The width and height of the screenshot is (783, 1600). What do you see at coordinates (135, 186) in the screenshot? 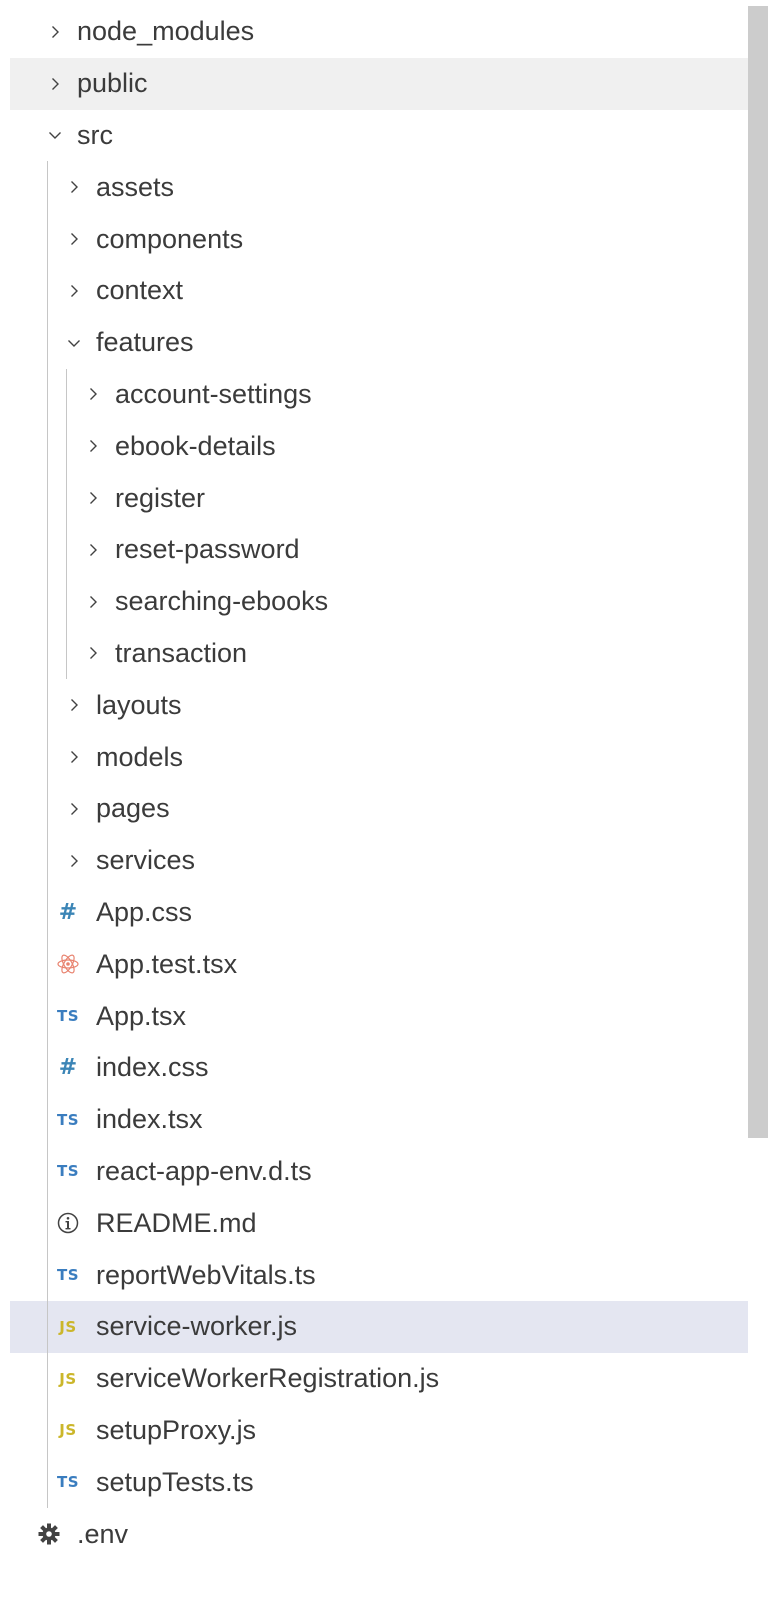
I see `tree-item-label: assets` at bounding box center [135, 186].